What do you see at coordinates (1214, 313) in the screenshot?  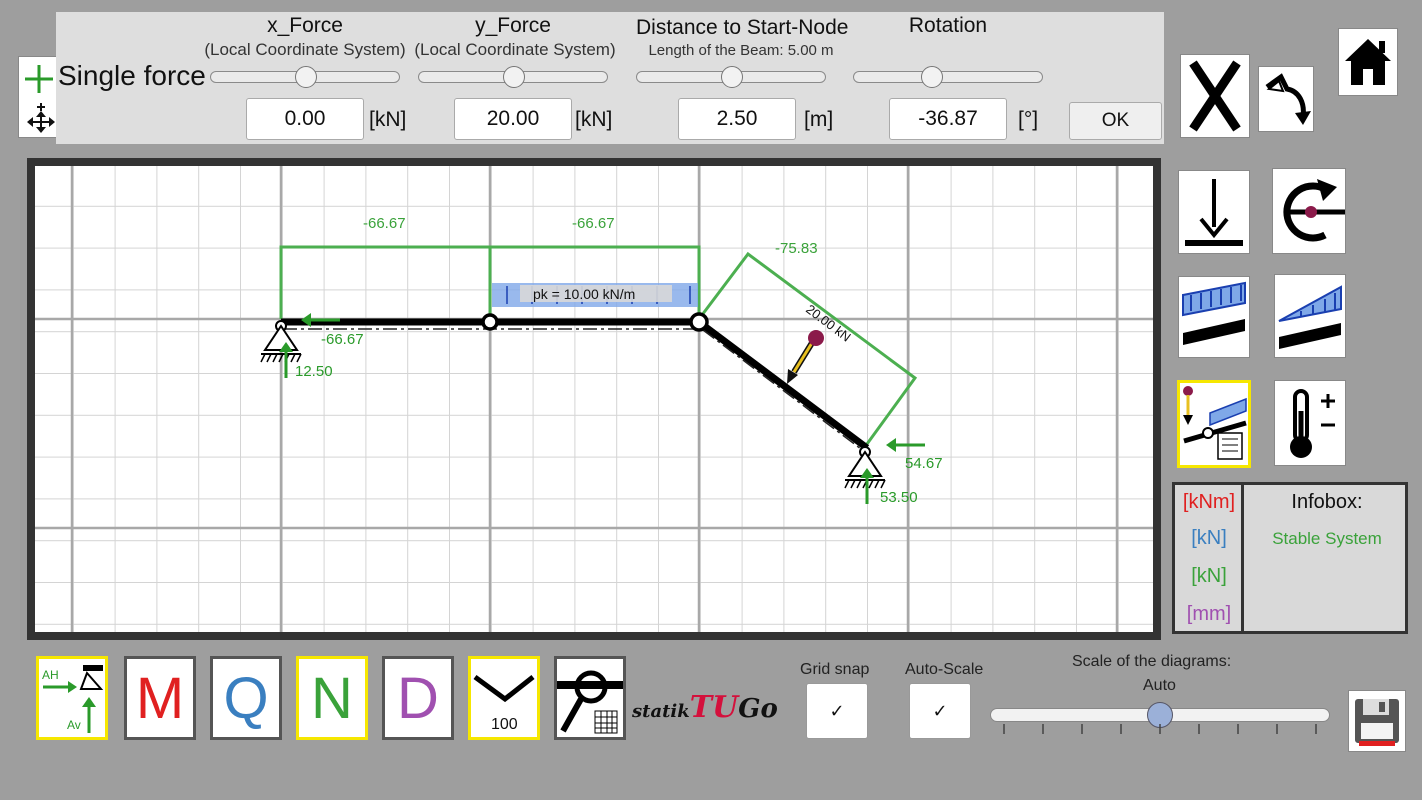 I see `uniform-load-icon` at bounding box center [1214, 313].